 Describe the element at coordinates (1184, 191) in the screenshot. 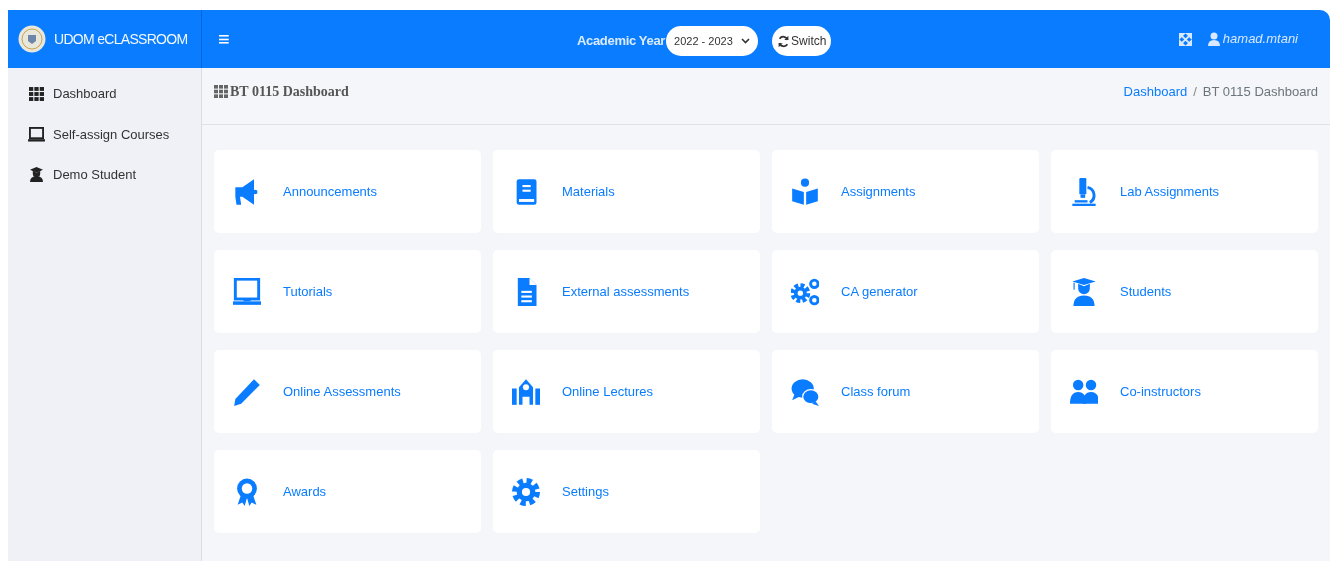

I see `module-tile: Lab Assignments` at that location.